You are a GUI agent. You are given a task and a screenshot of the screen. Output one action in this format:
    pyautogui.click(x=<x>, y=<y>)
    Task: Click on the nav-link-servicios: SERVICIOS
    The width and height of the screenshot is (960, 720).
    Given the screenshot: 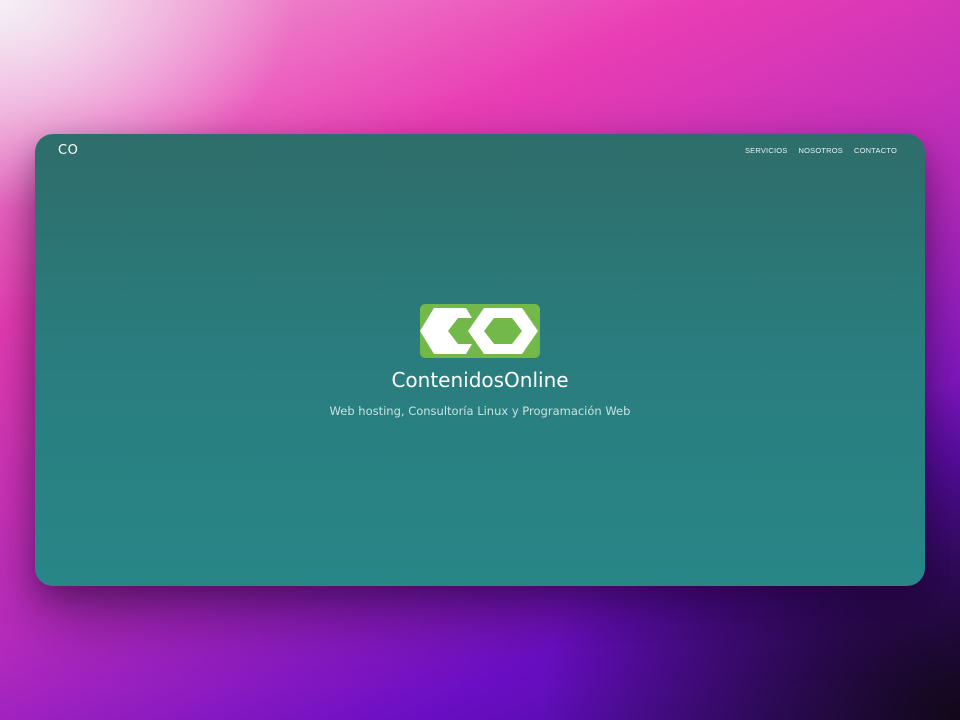 What is the action you would take?
    pyautogui.click(x=766, y=150)
    